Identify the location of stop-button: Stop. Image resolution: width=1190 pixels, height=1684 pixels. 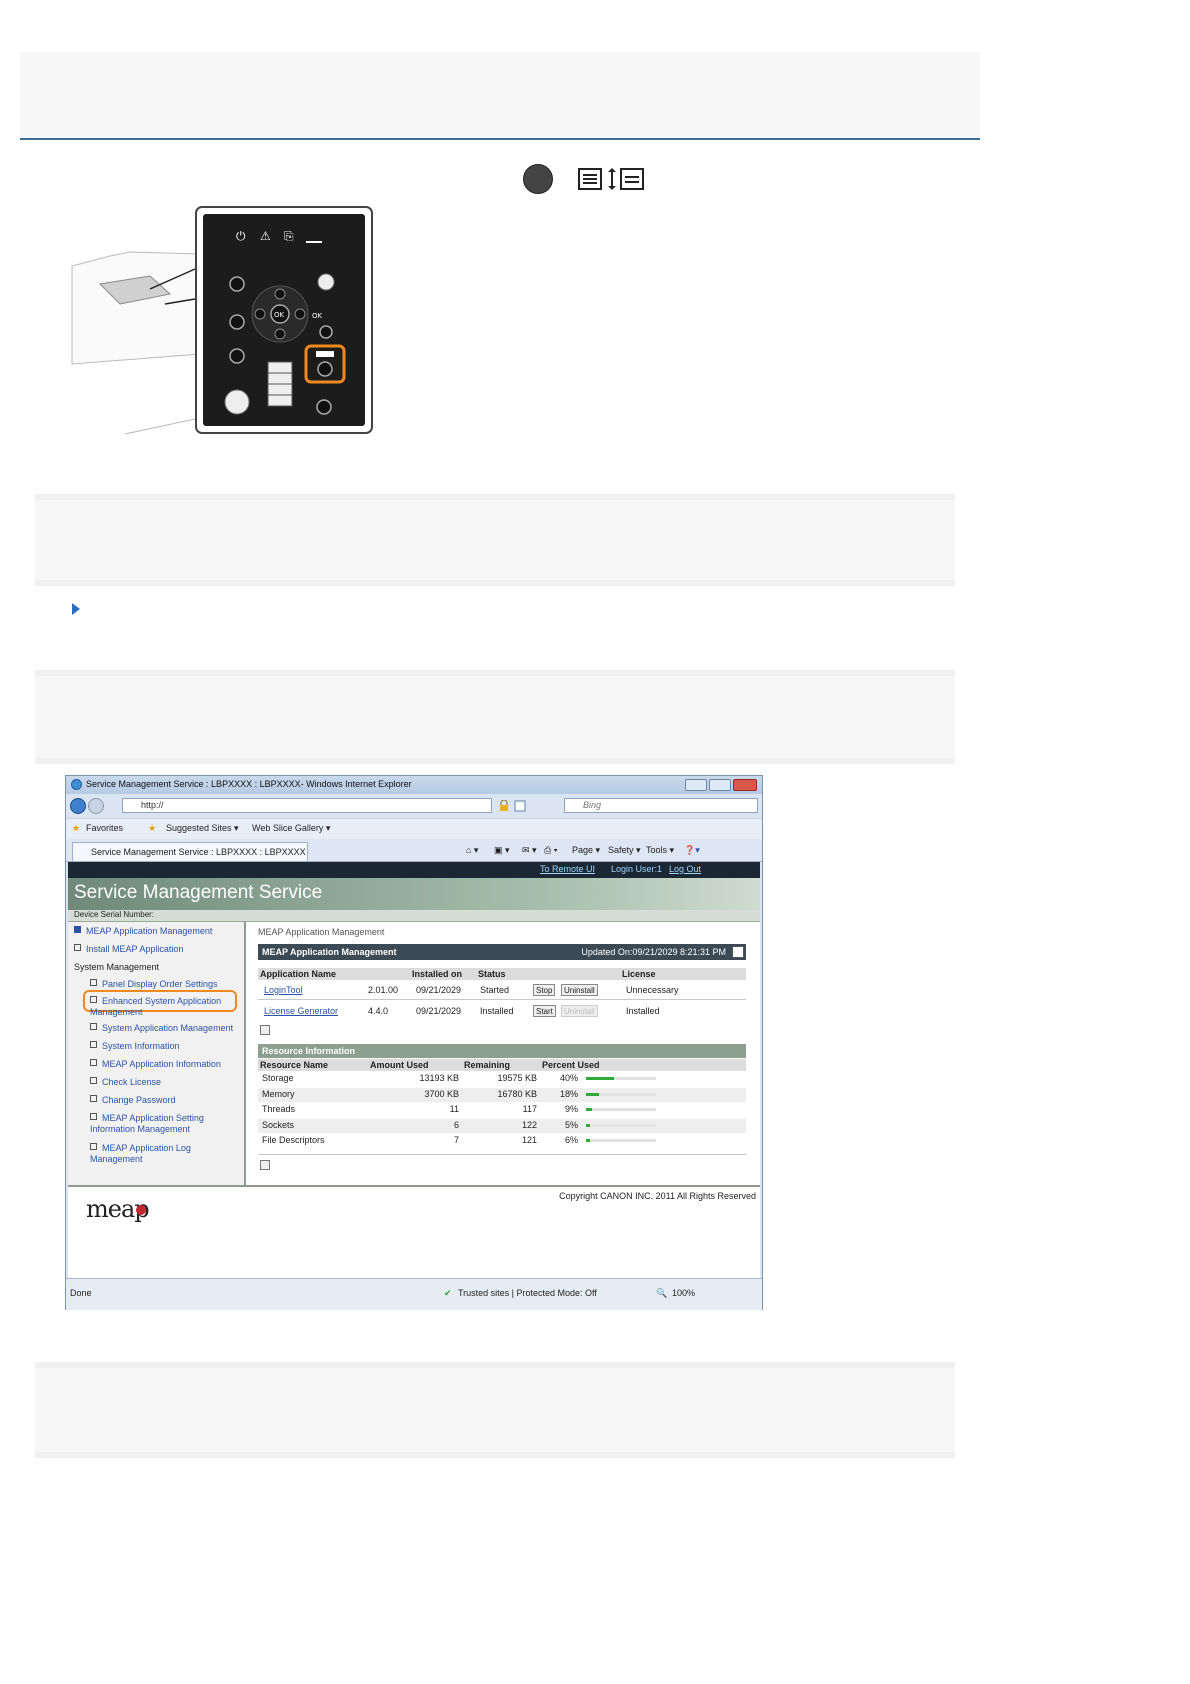
(544, 990).